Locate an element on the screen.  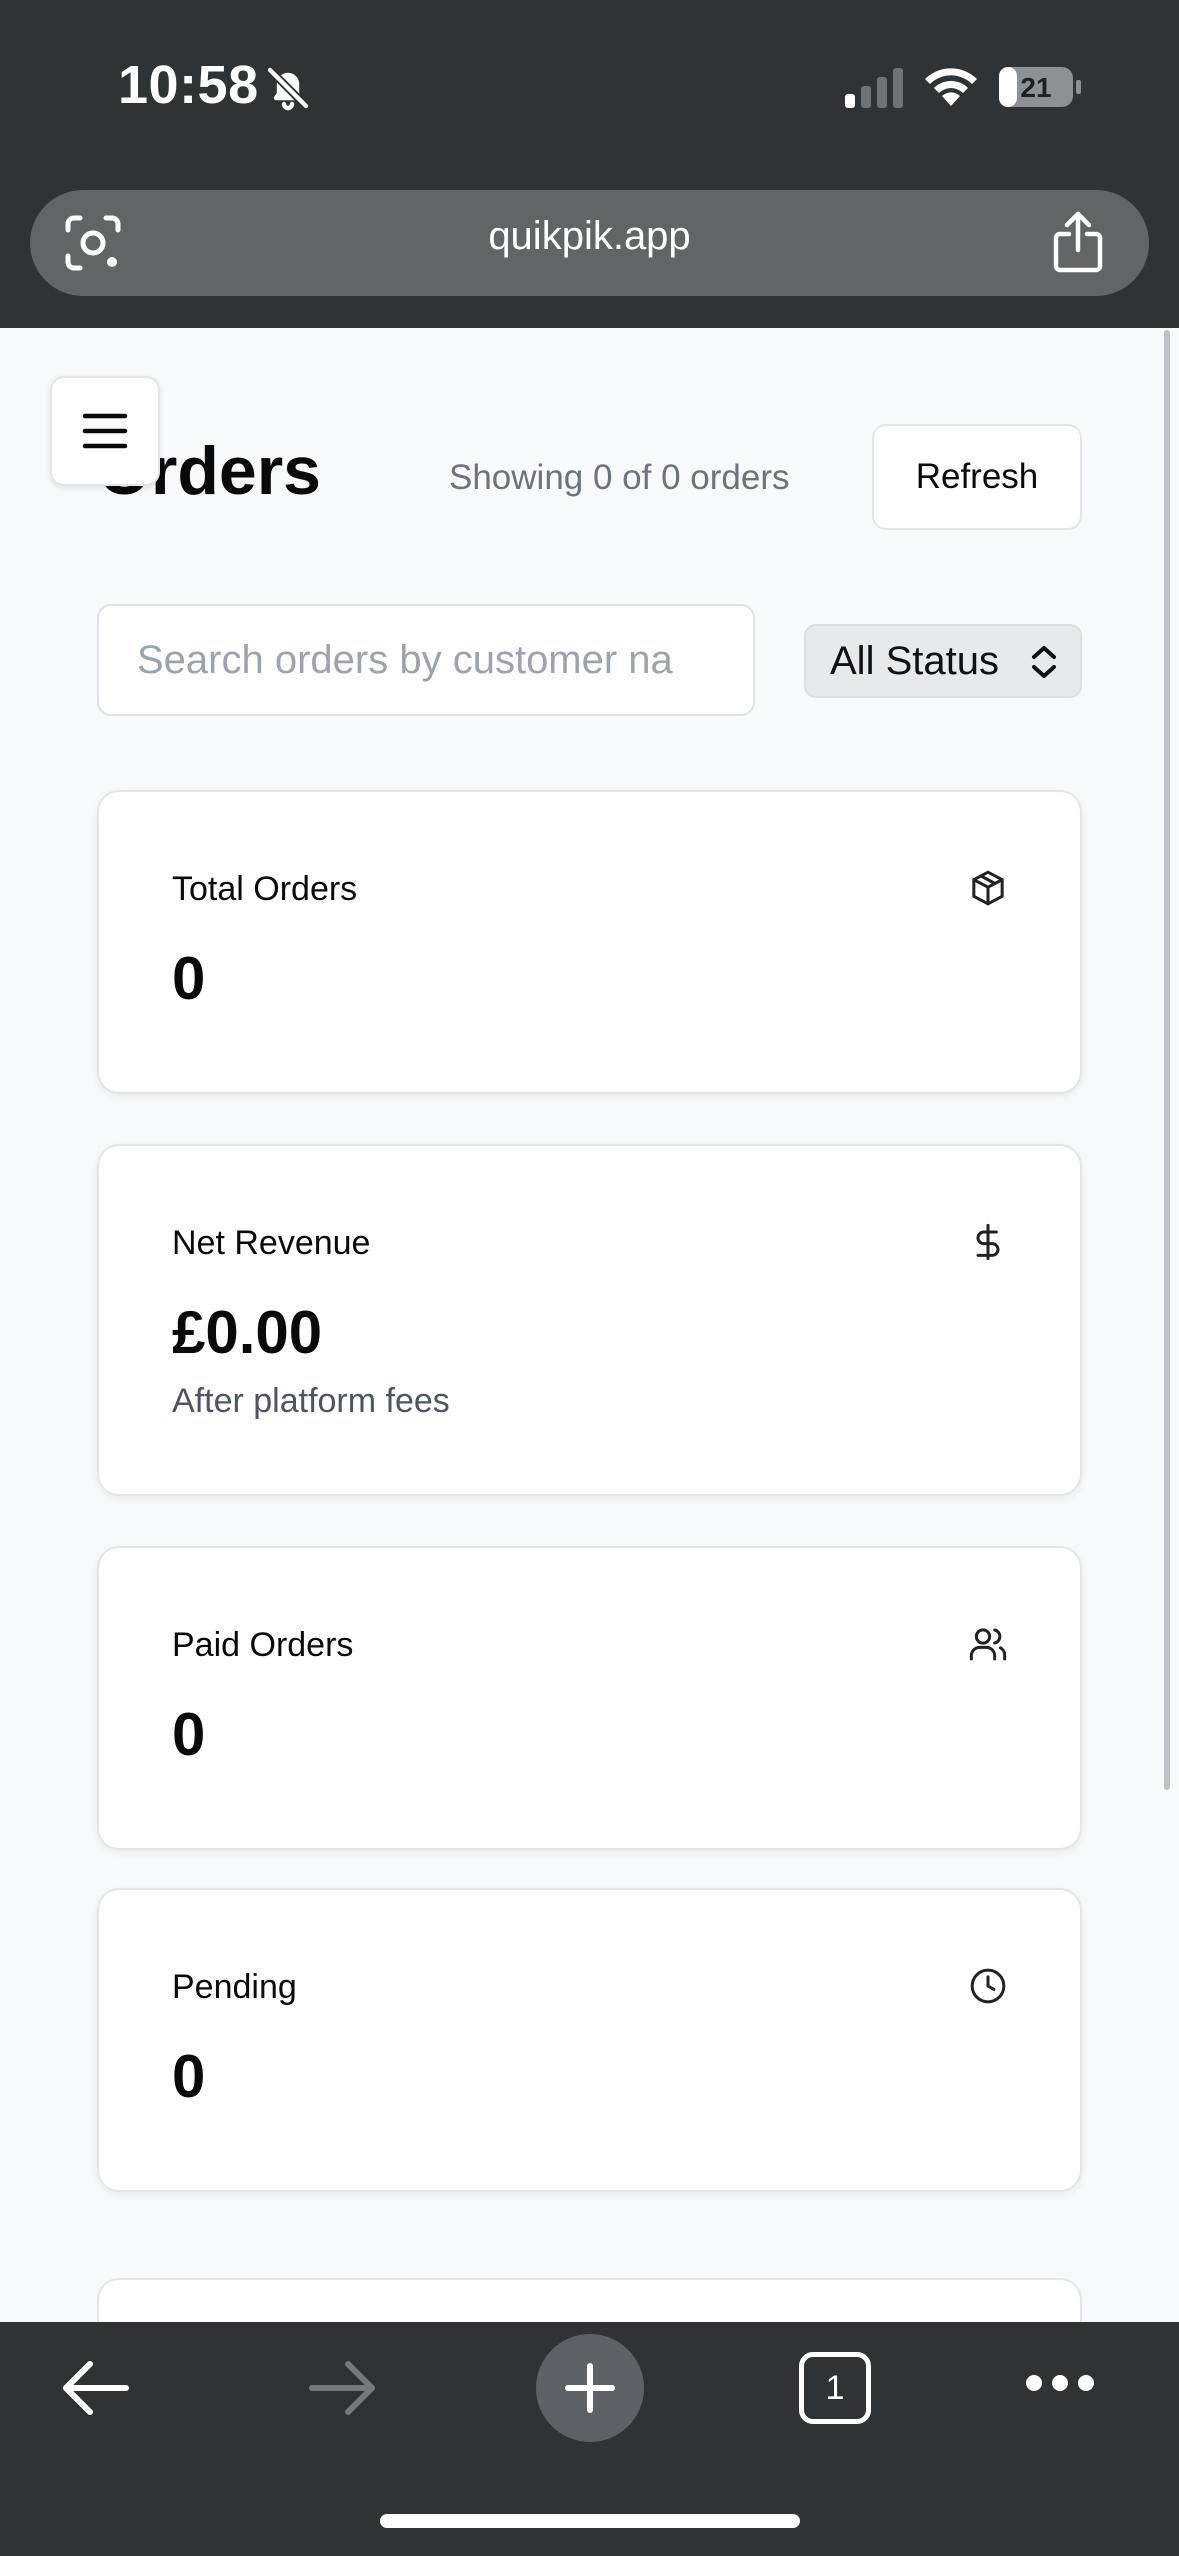
paid-orders-label: Paid Orders is located at coordinates (263, 1645).